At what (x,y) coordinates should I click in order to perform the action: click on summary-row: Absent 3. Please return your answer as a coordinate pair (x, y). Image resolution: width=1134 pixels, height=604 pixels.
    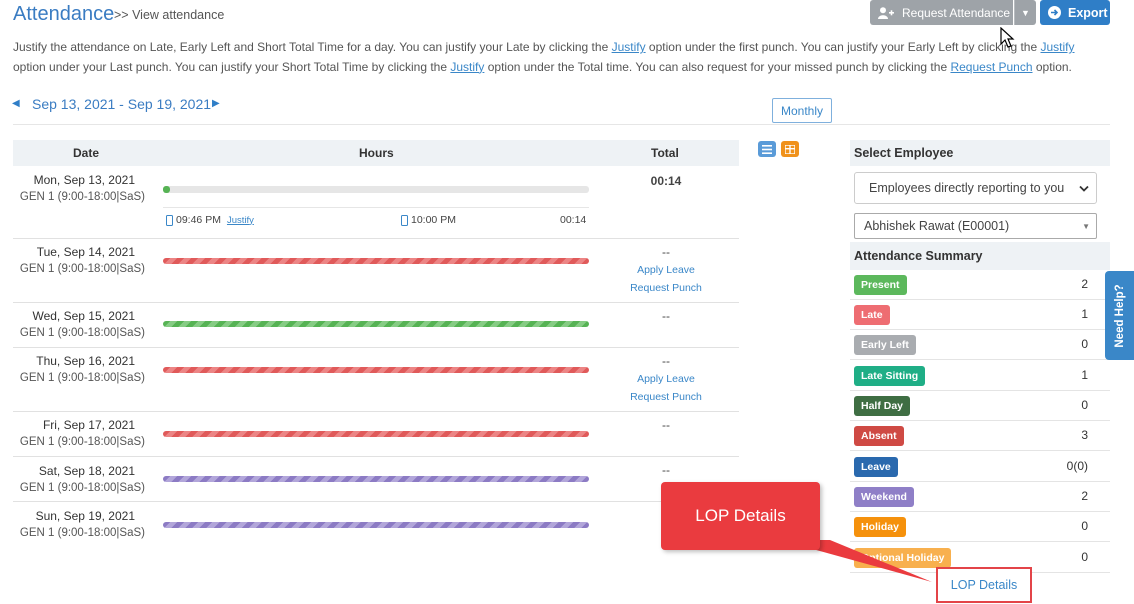
    Looking at the image, I should click on (980, 436).